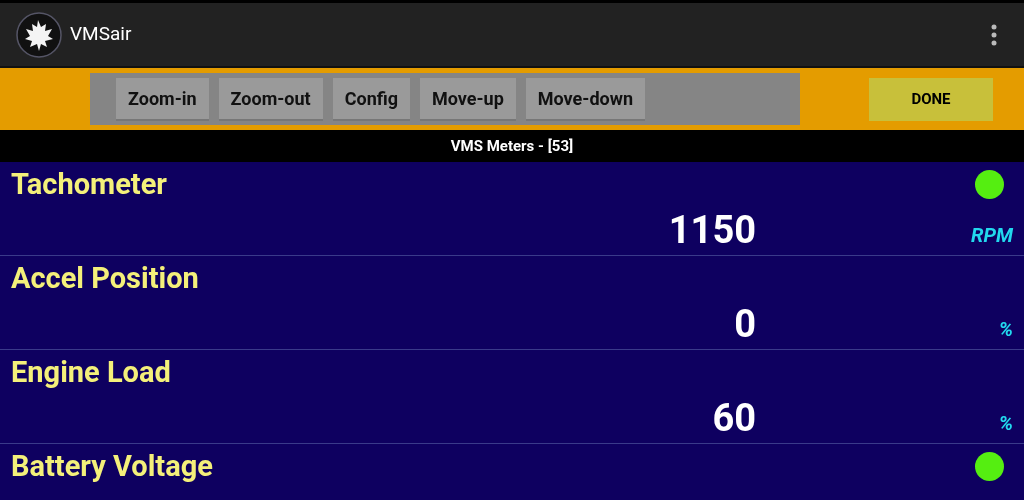  What do you see at coordinates (992, 235) in the screenshot?
I see `meter-unit: RPM` at bounding box center [992, 235].